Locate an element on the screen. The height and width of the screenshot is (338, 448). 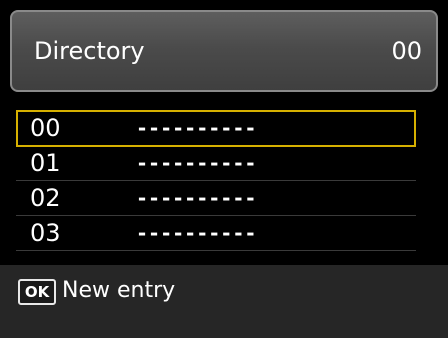
ok-key-icon: OK is located at coordinates (37, 292).